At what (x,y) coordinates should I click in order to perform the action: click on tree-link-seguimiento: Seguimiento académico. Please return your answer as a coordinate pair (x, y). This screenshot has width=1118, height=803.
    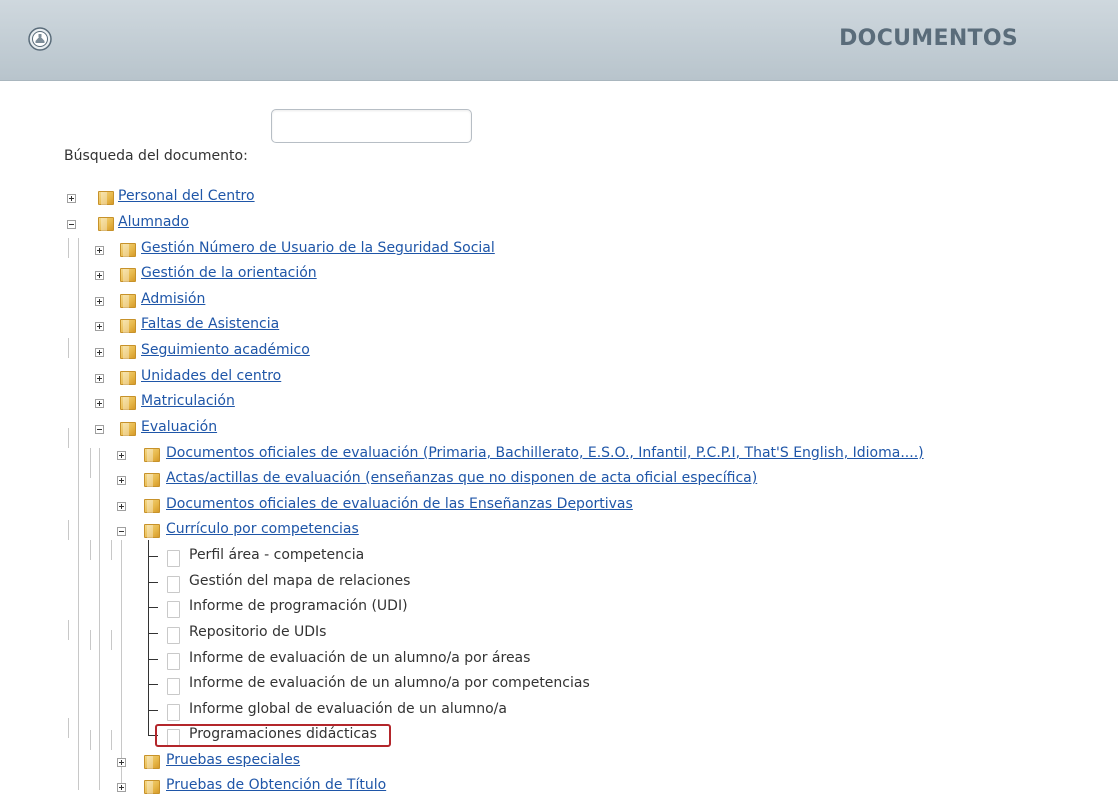
    Looking at the image, I should click on (225, 350).